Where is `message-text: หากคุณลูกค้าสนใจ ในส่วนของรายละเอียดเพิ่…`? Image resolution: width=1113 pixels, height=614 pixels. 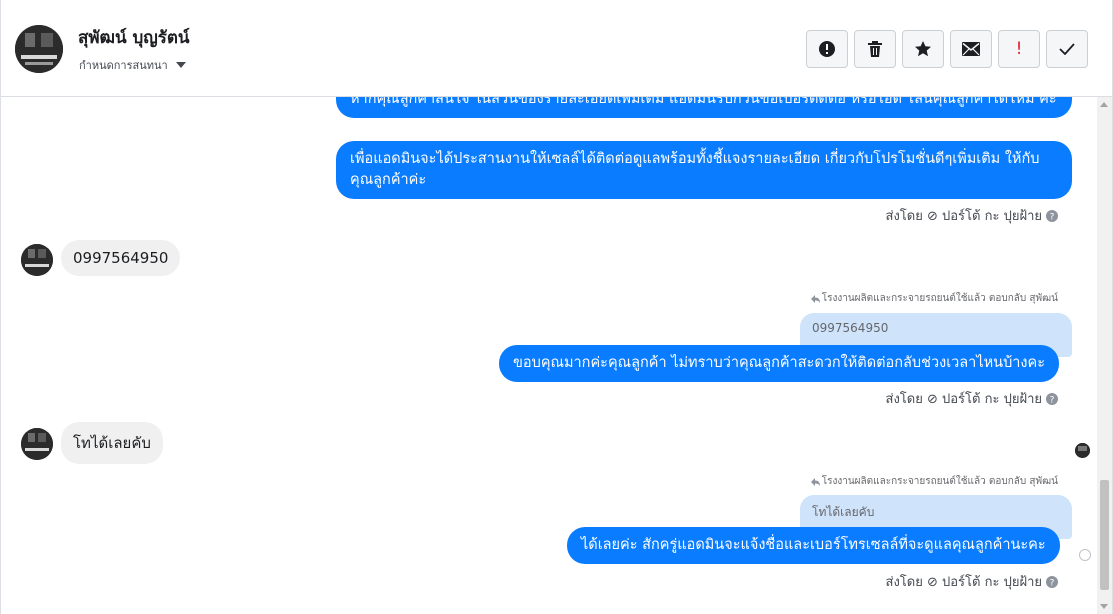 message-text: หากคุณลูกค้าสนใจ ในส่วนของรายละเอียดเพิ่… is located at coordinates (703, 102).